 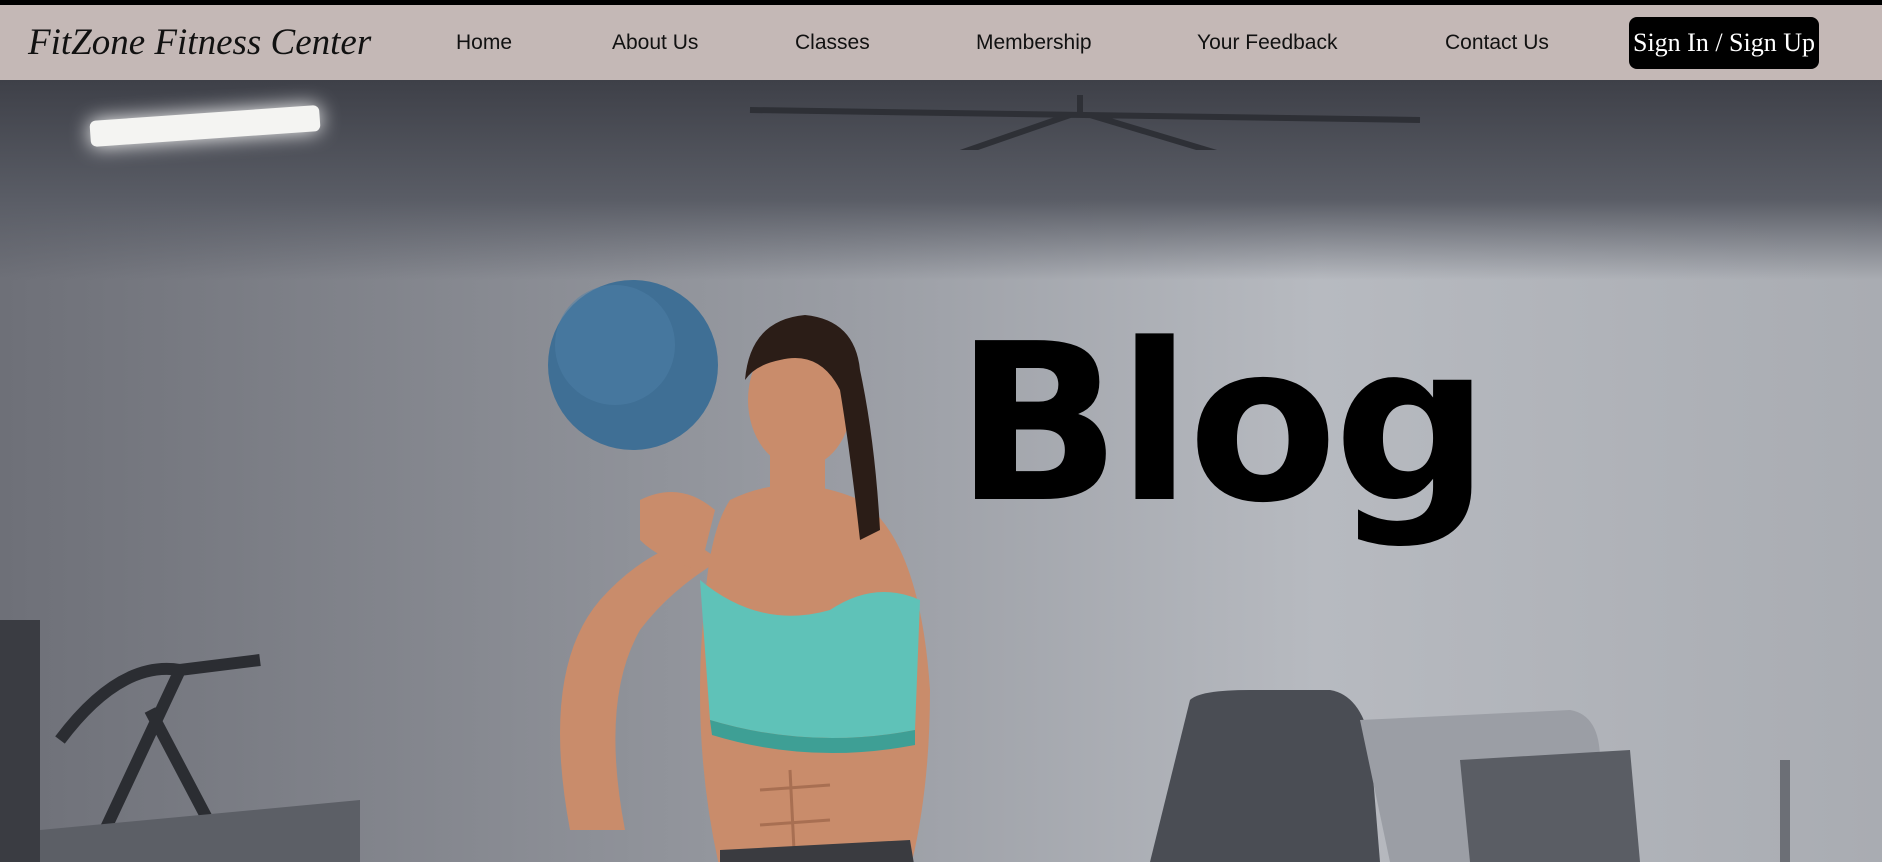 I want to click on nav-home: Home, so click(x=484, y=43).